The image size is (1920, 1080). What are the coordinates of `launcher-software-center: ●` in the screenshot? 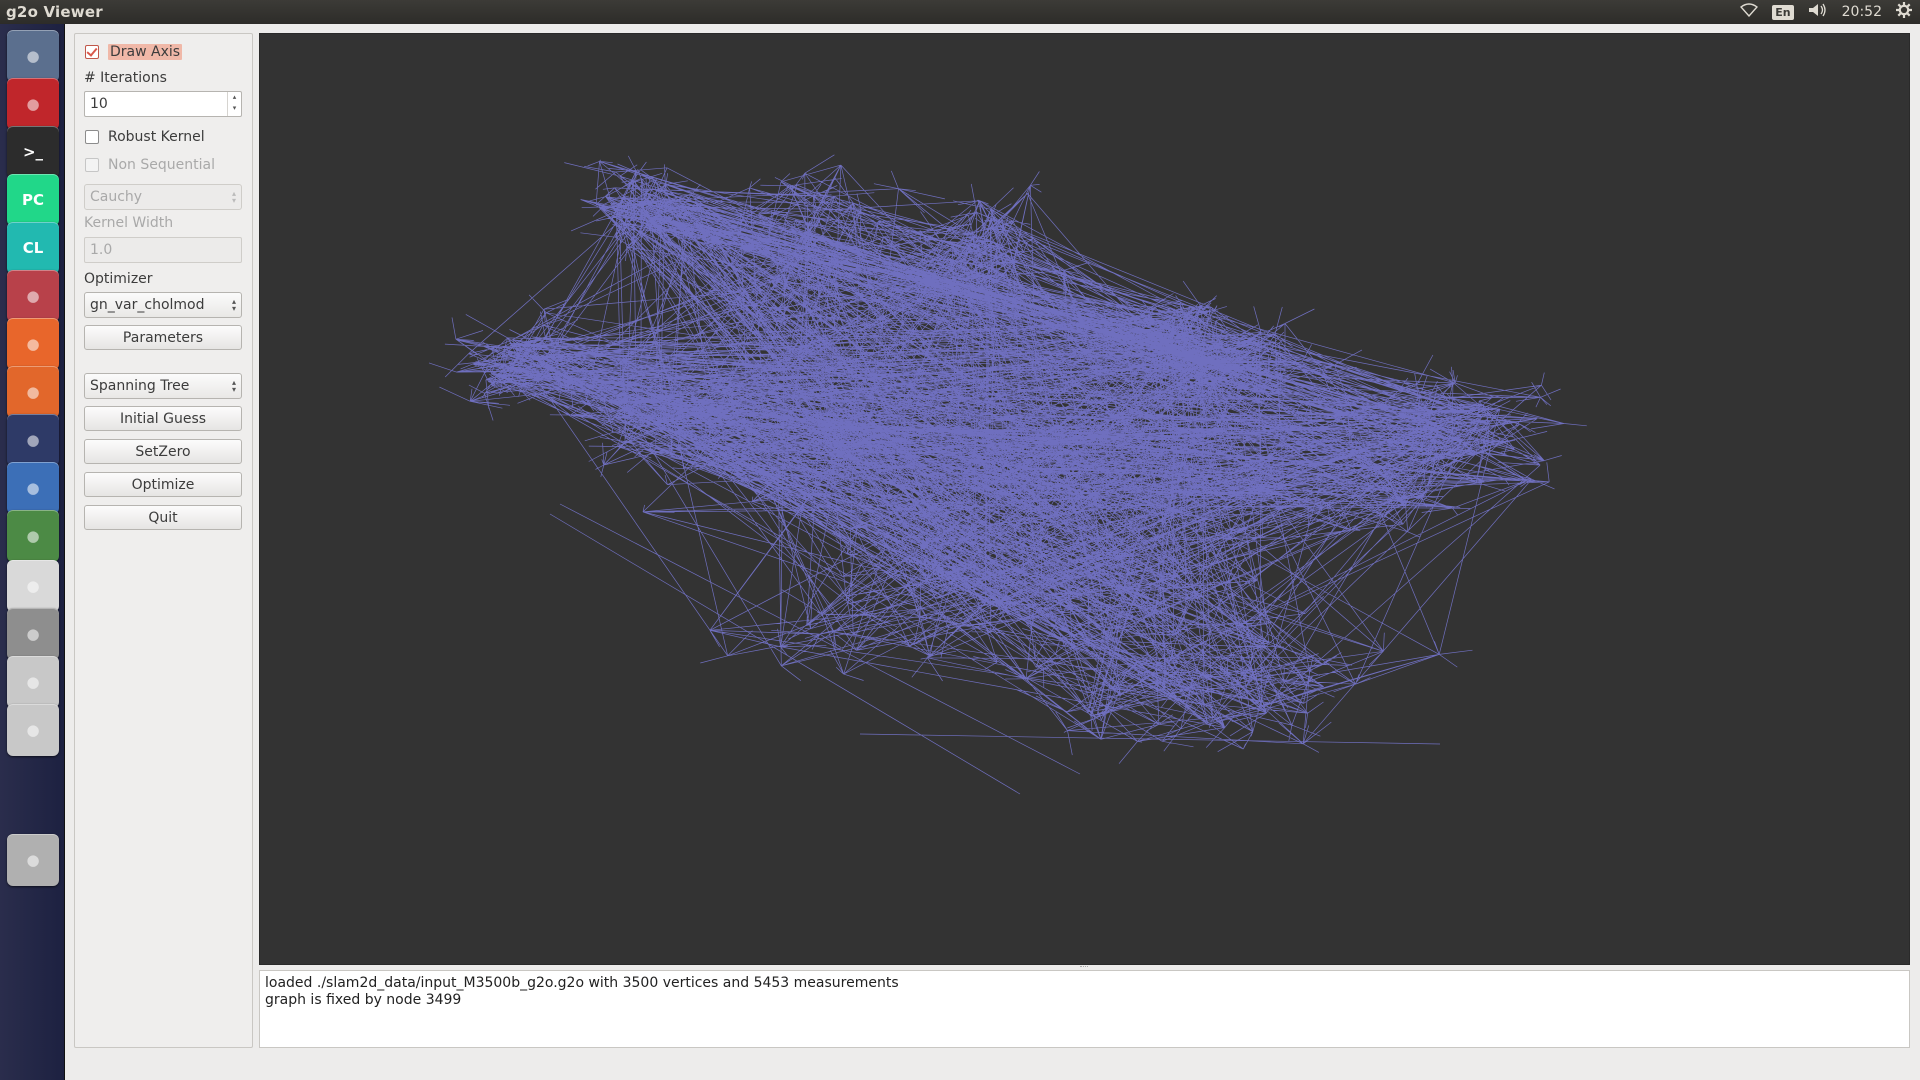 It's located at (33, 392).